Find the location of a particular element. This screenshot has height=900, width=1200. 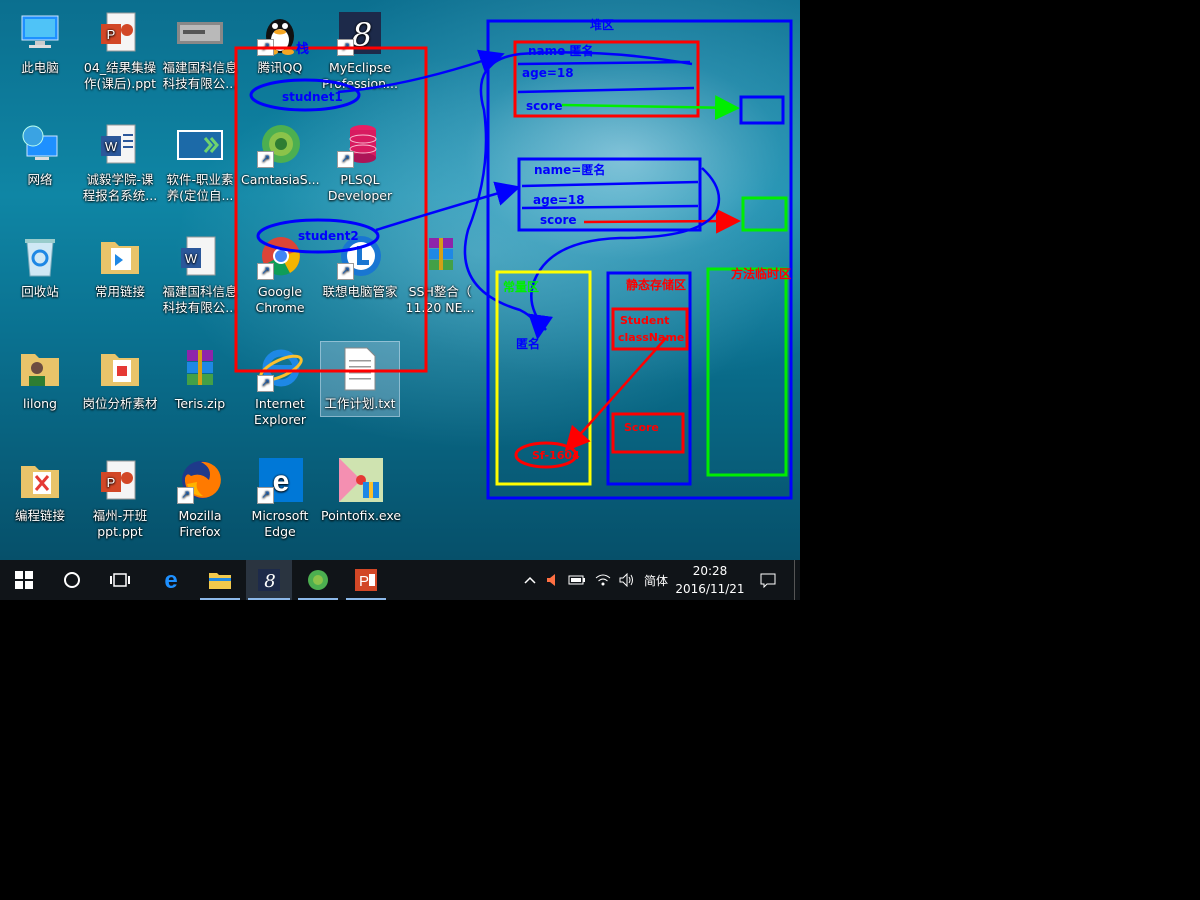

tray-wifi is located at coordinates (603, 580).